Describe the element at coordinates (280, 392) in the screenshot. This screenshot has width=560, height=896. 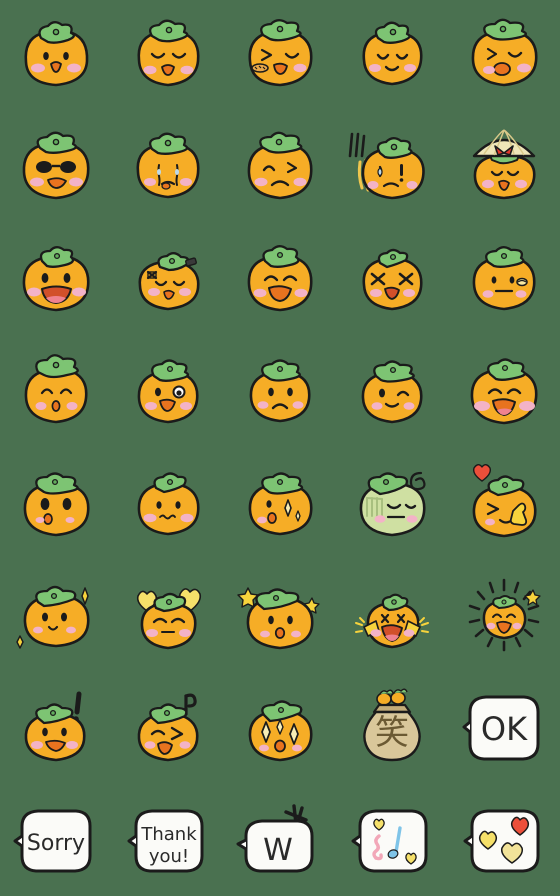
I see `sticker-persimmon-unhappy: Unhappy persimmon with downturned mouth` at that location.